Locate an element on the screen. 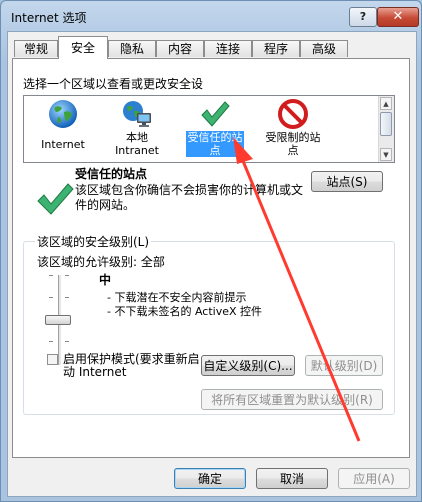 The image size is (422, 502). help-button: ? is located at coordinates (363, 17).